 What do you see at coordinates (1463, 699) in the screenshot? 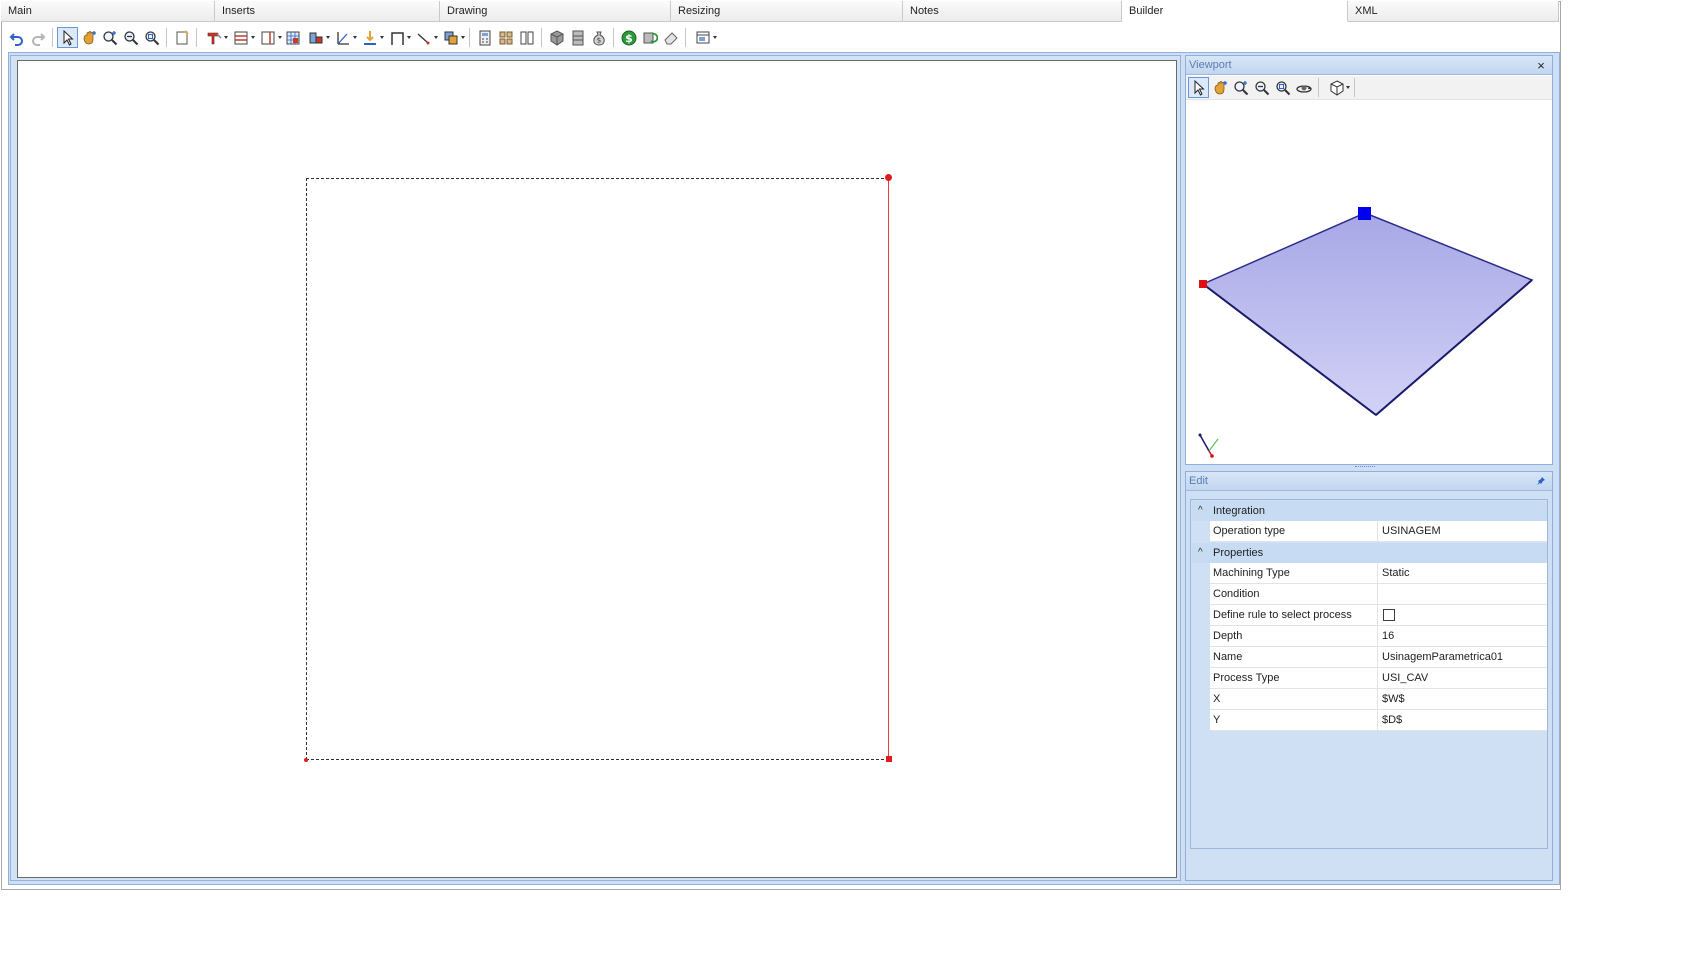
I see `property-value: $W$` at bounding box center [1463, 699].